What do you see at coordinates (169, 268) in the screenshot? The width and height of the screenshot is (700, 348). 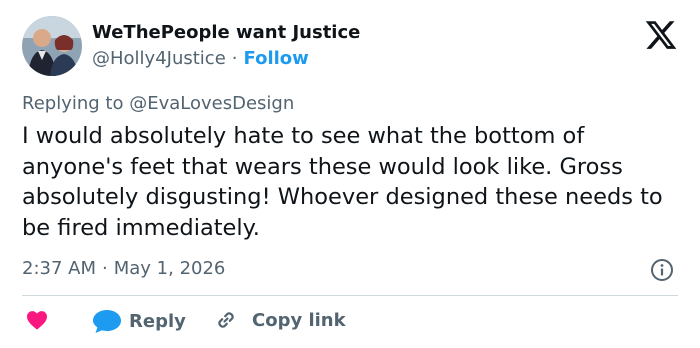 I see `tweet-date: May 1, 2026` at bounding box center [169, 268].